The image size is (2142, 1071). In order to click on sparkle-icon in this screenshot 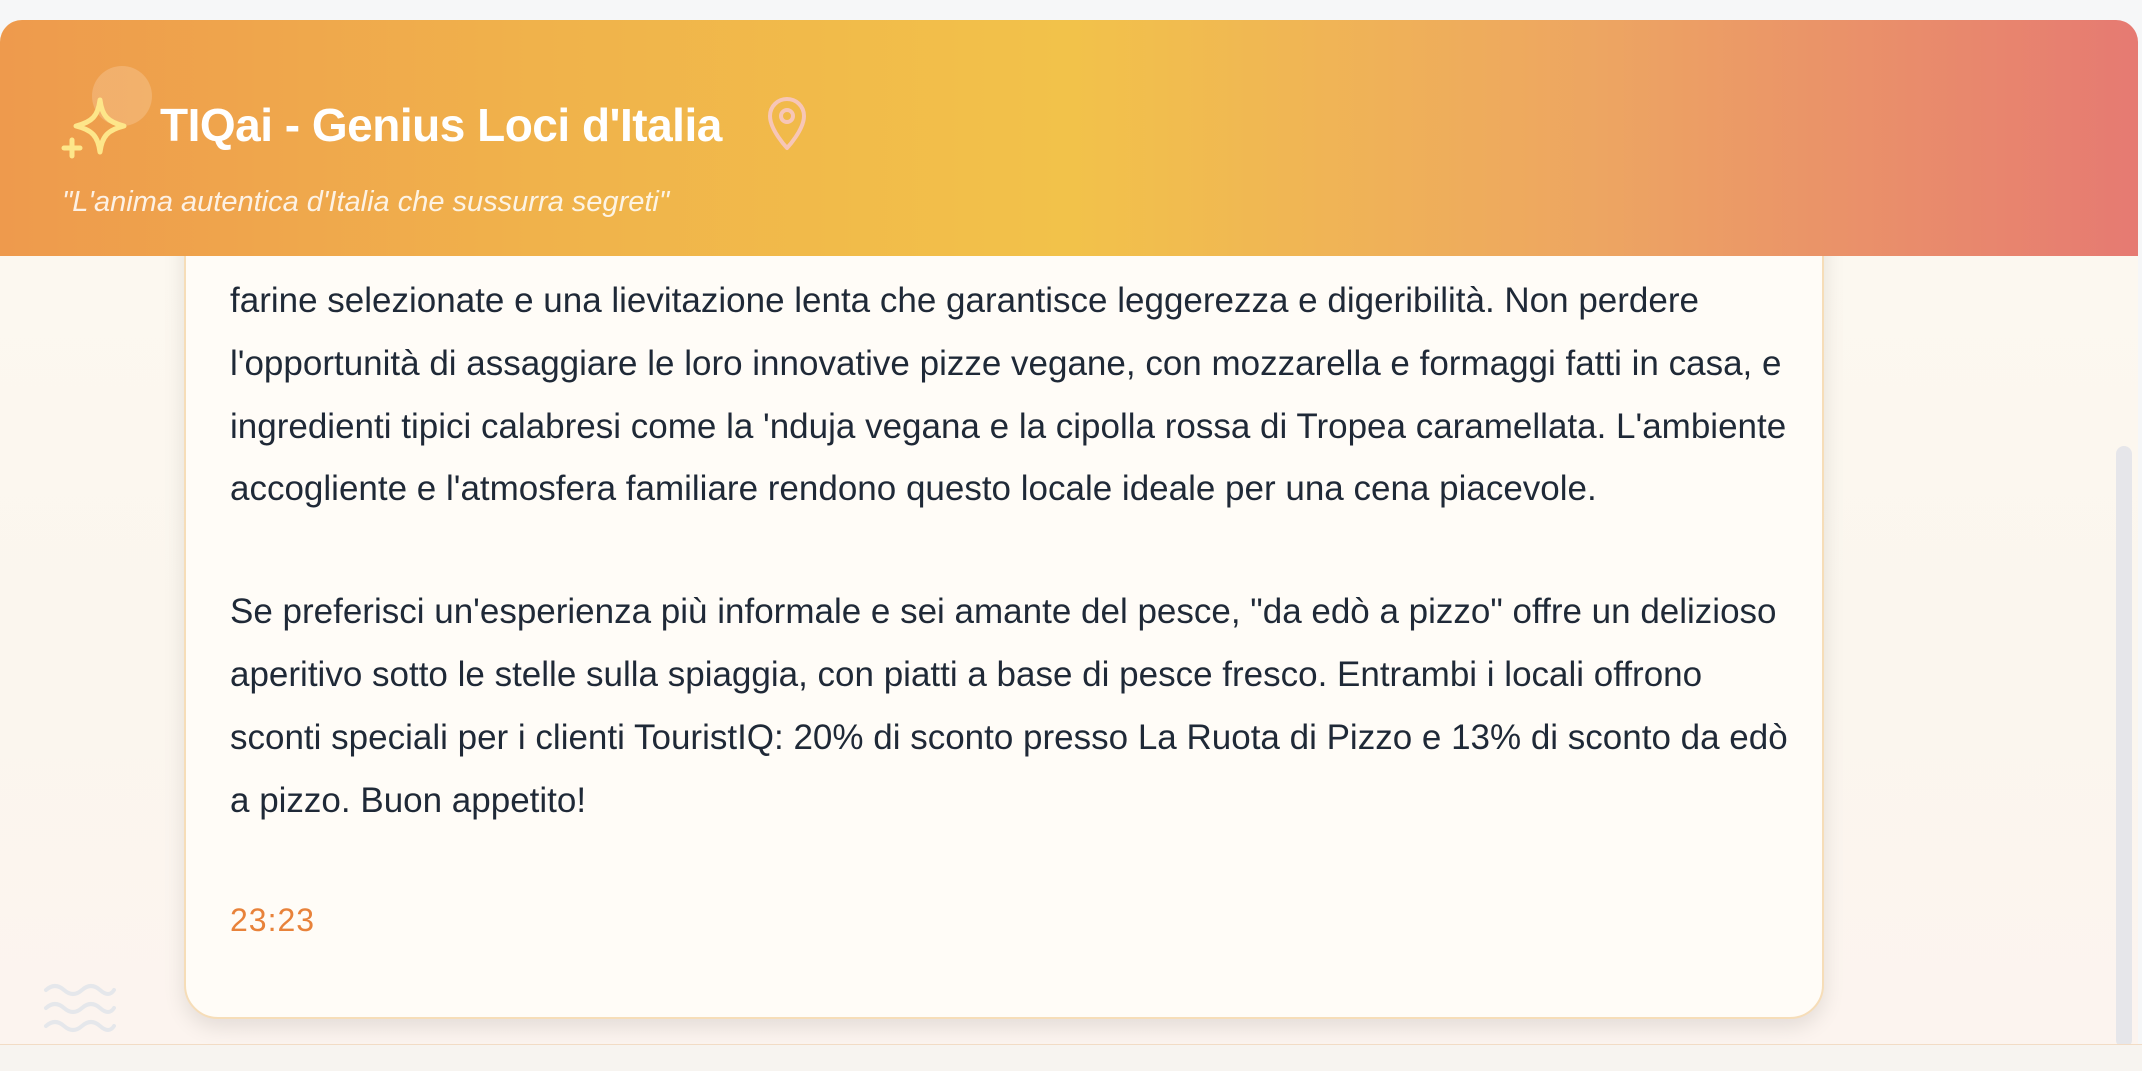, I will do `click(94, 128)`.